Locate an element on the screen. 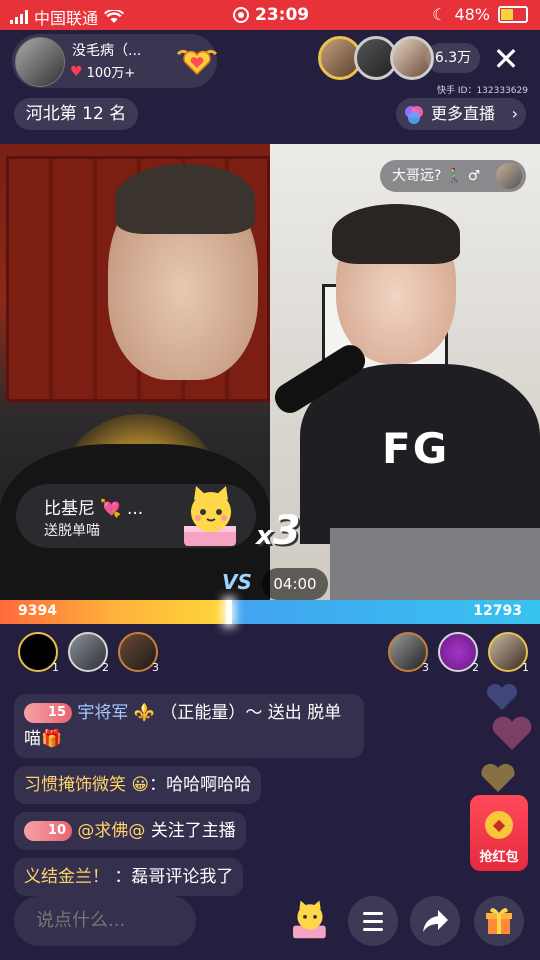  status-bar: 中国联通 23:09 ☾ 48% is located at coordinates (270, 15).